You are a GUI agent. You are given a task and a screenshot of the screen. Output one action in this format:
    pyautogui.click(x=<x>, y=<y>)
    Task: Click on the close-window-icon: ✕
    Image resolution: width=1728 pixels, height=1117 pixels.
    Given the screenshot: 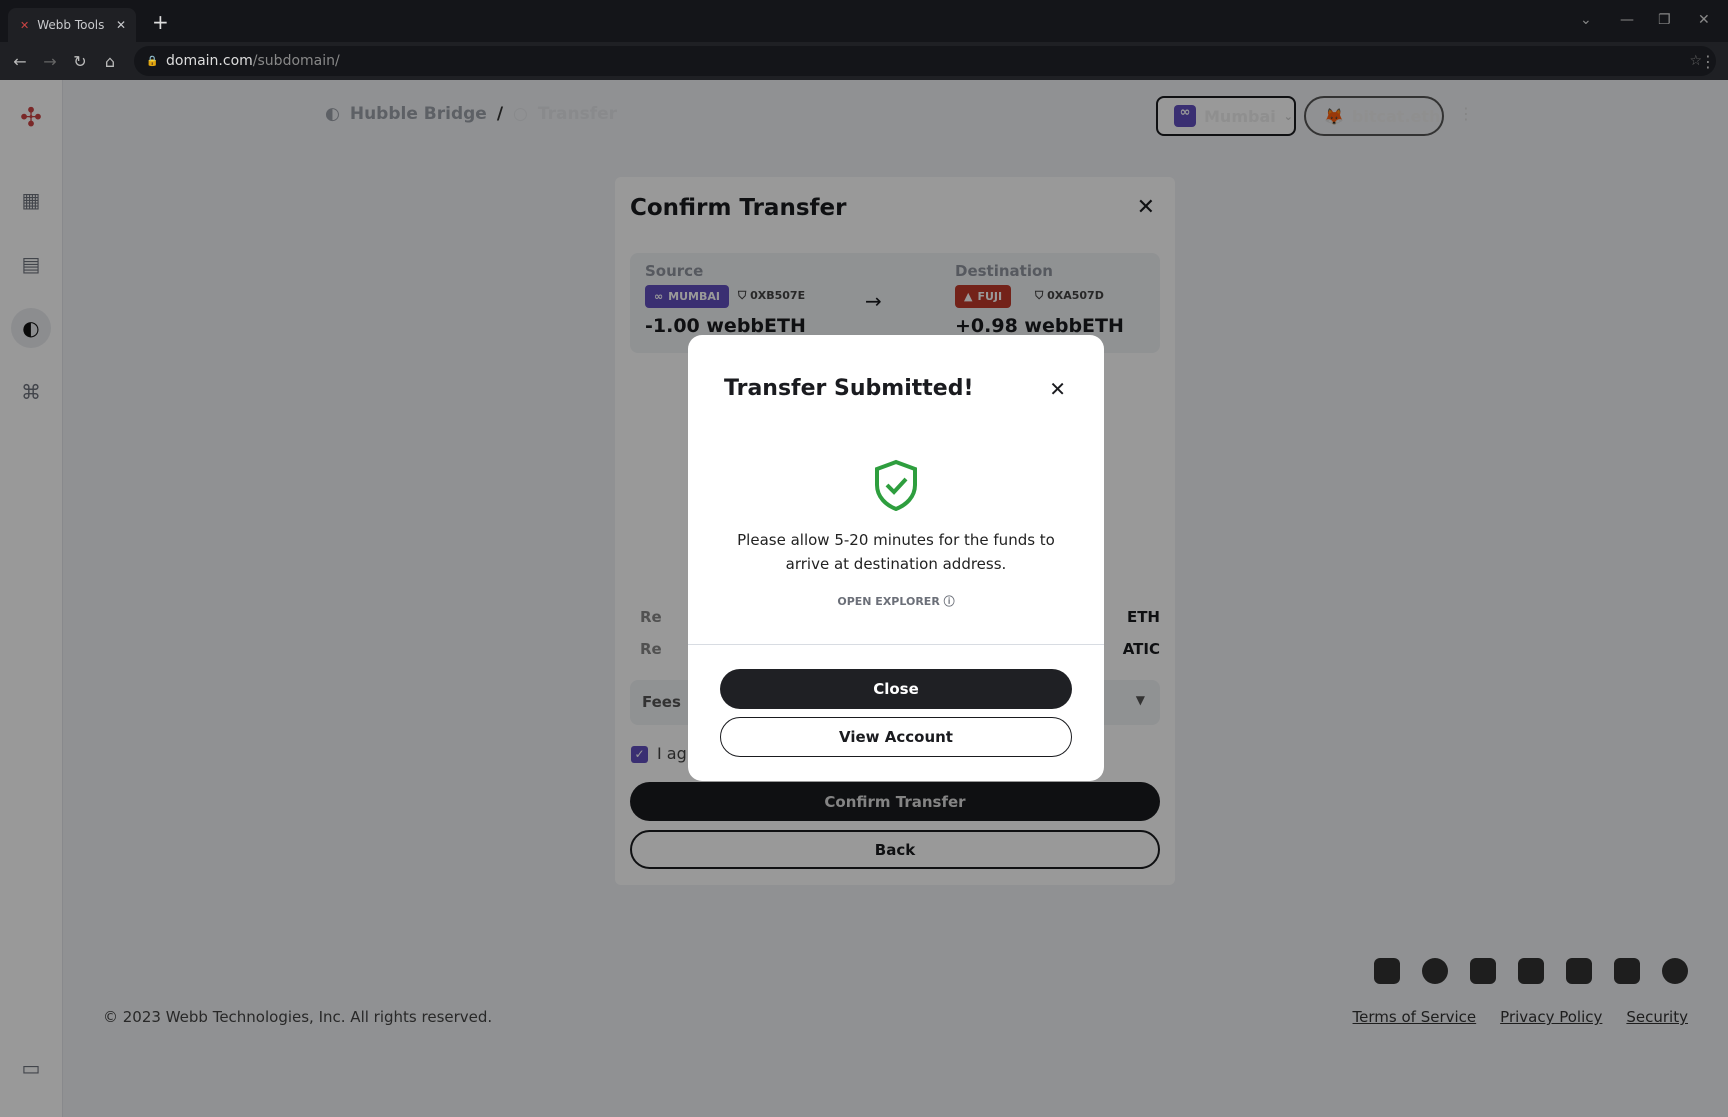 What is the action you would take?
    pyautogui.click(x=1704, y=20)
    